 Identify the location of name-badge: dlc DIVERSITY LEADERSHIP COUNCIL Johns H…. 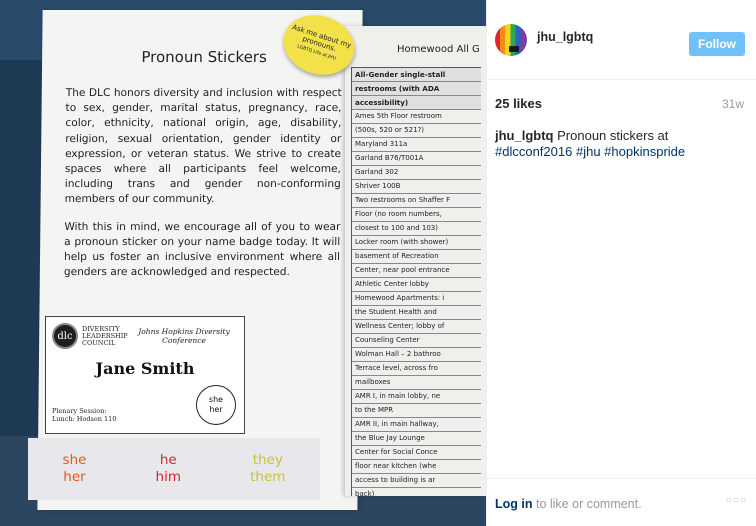
(145, 375).